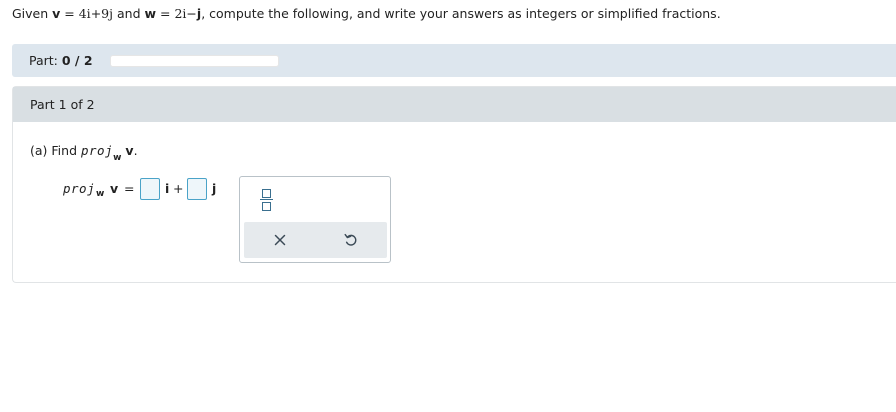 The width and height of the screenshot is (896, 412). What do you see at coordinates (150, 189) in the screenshot?
I see `answer-input-i-coefficient` at bounding box center [150, 189].